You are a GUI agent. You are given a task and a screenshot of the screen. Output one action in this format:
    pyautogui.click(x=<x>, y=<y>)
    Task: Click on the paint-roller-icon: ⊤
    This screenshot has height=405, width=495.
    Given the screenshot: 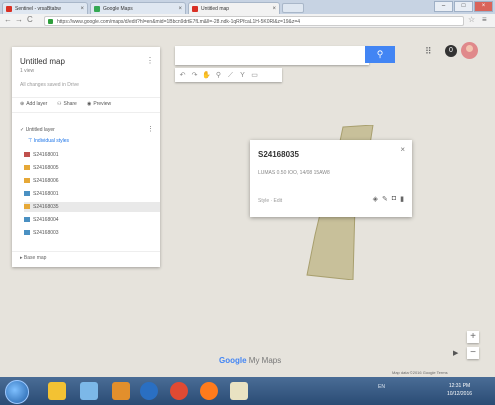 What is the action you would take?
    pyautogui.click(x=30, y=141)
    